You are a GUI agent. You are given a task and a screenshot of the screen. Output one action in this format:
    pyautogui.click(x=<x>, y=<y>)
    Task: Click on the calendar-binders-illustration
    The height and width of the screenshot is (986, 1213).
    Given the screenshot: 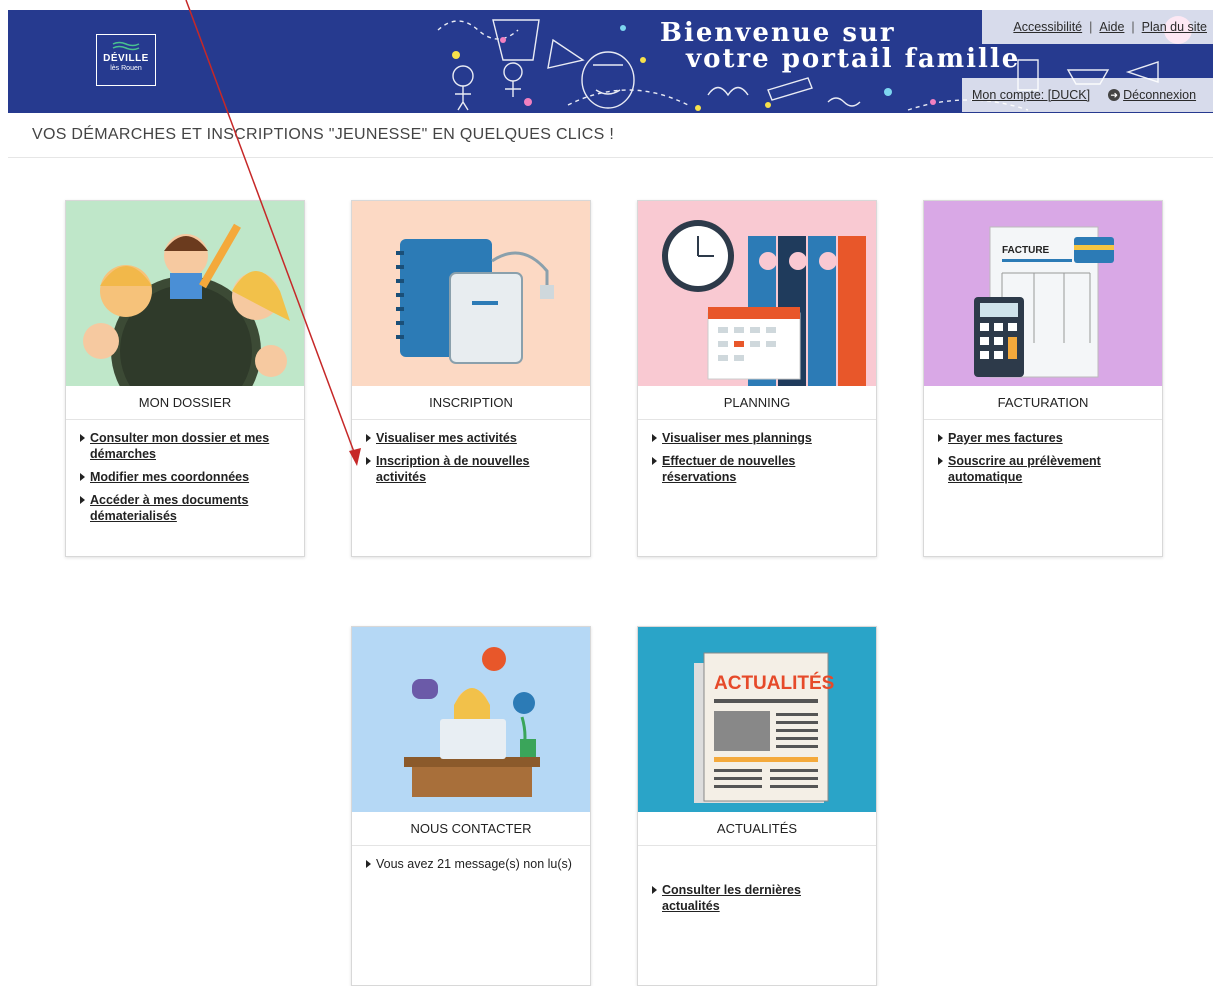 What is the action you would take?
    pyautogui.click(x=757, y=293)
    